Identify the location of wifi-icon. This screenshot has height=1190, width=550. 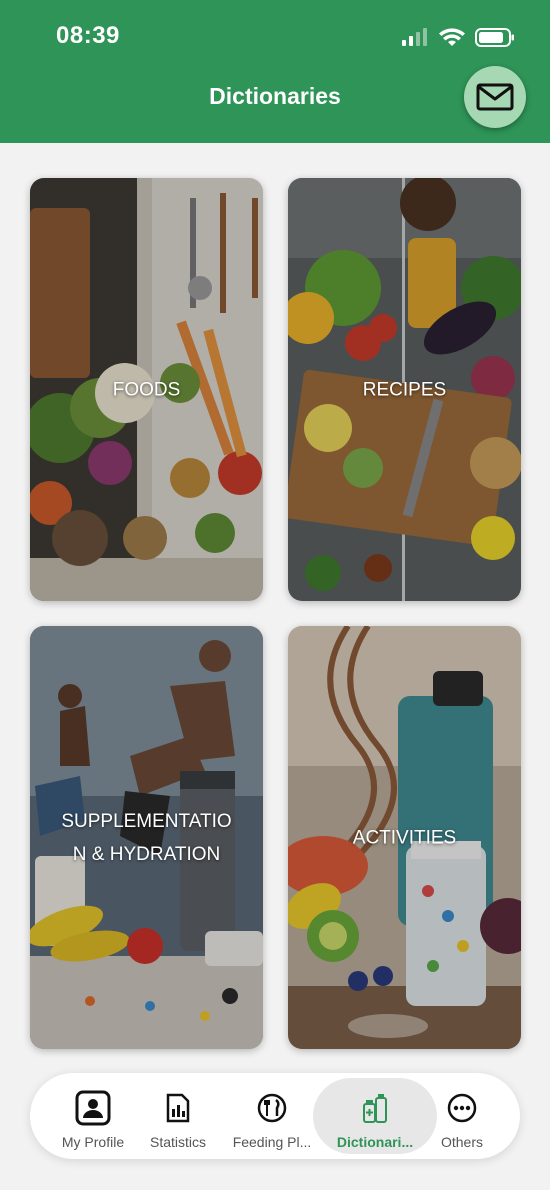
(452, 37).